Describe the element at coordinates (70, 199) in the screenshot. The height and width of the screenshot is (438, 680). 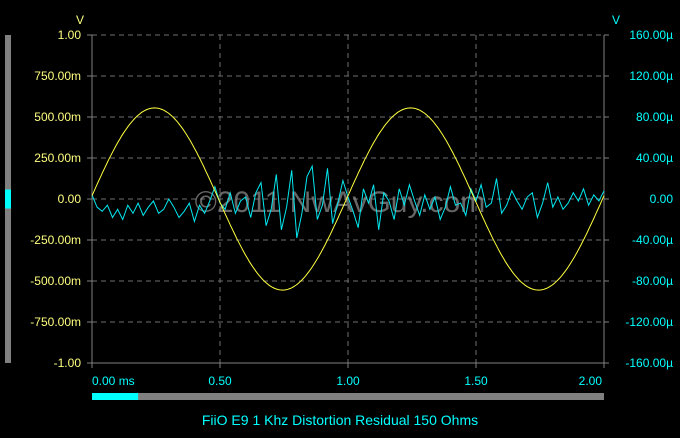
I see `left-tick-label: 0.00` at that location.